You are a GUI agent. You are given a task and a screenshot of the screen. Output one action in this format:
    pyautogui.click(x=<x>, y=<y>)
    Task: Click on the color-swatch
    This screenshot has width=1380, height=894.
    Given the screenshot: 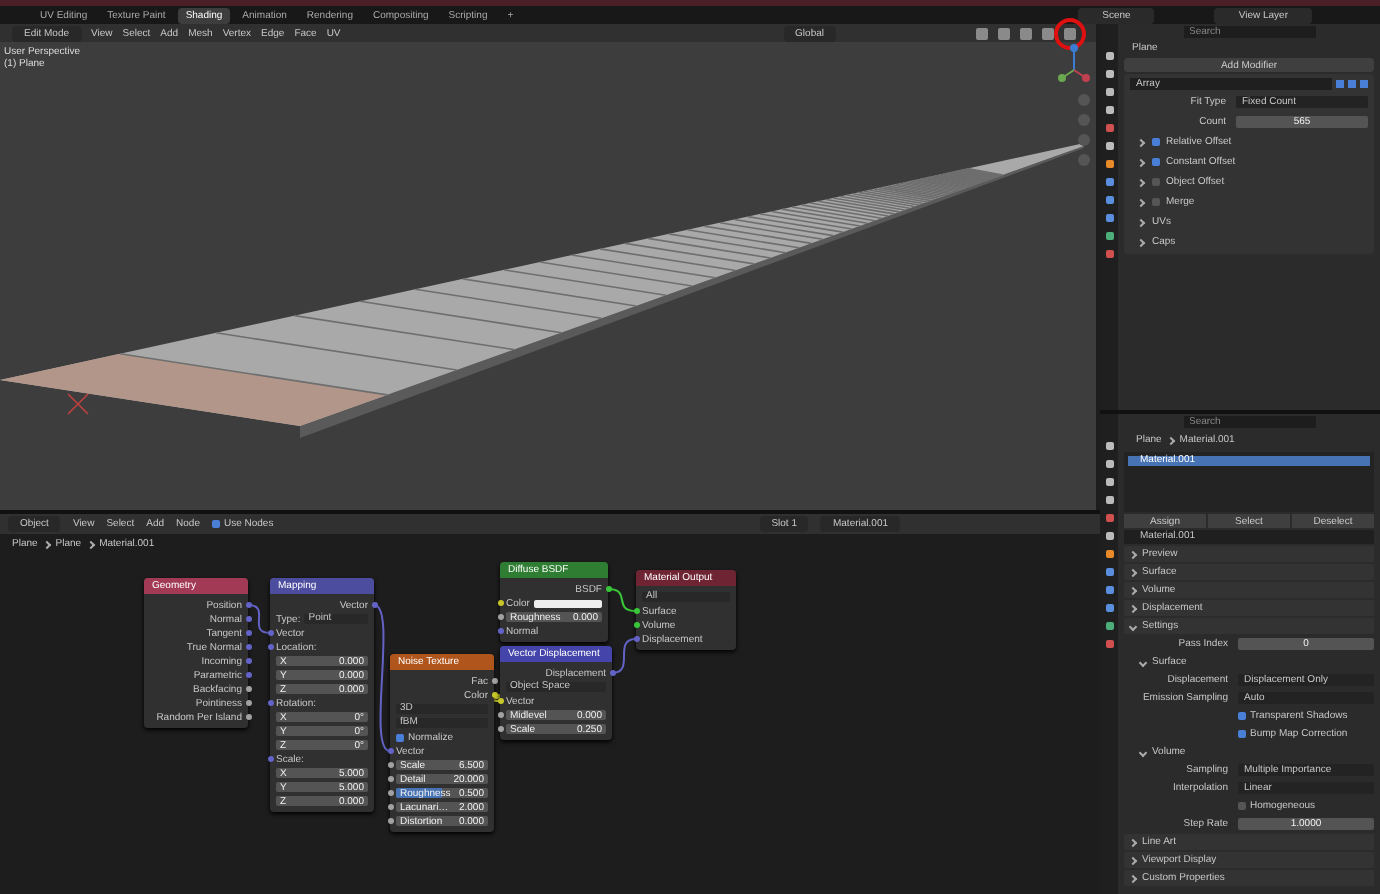 What is the action you would take?
    pyautogui.click(x=567, y=603)
    